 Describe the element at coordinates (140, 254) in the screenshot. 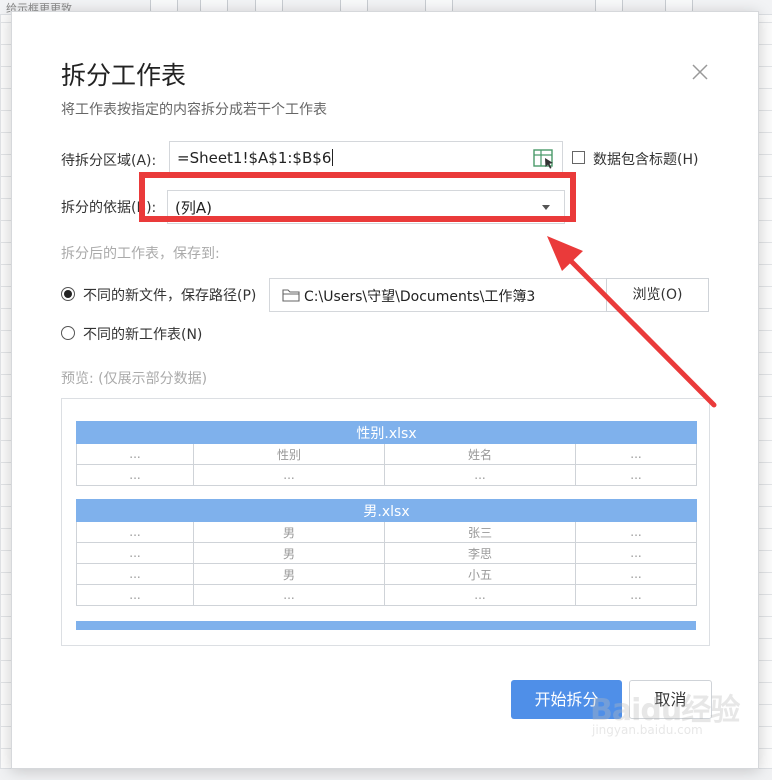

I see `save-section-label: 拆分后的工作表，保存到:` at that location.